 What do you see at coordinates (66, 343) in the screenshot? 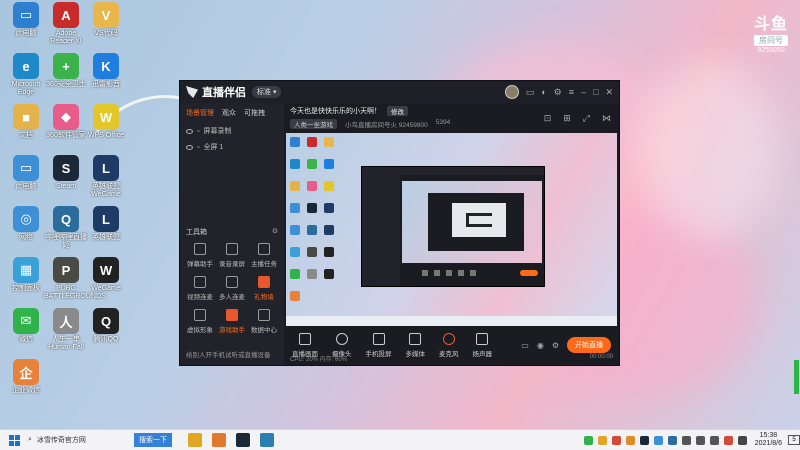
I see `desktop-icon-label: 人生一串 Human Fall` at bounding box center [66, 343].